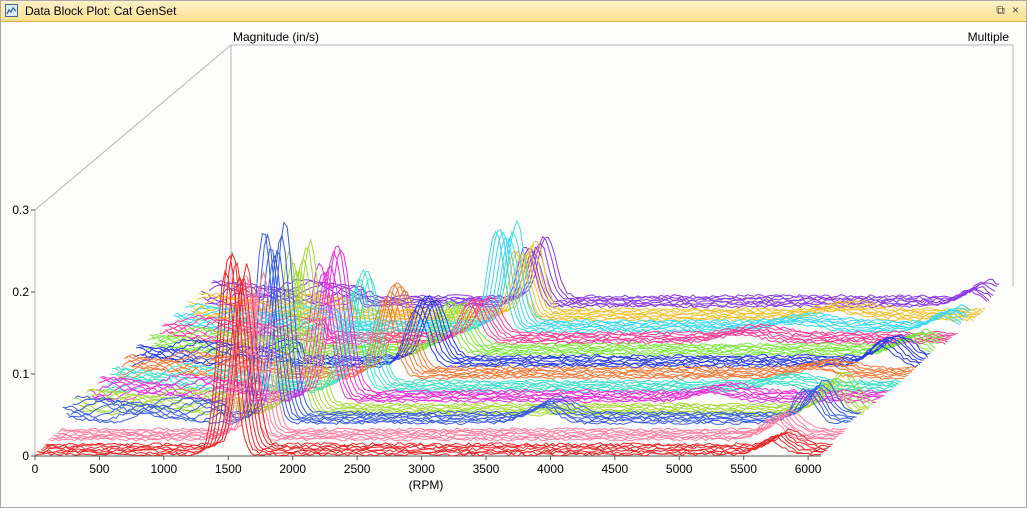  What do you see at coordinates (1000, 10) in the screenshot?
I see `restore-icon: ⧉` at bounding box center [1000, 10].